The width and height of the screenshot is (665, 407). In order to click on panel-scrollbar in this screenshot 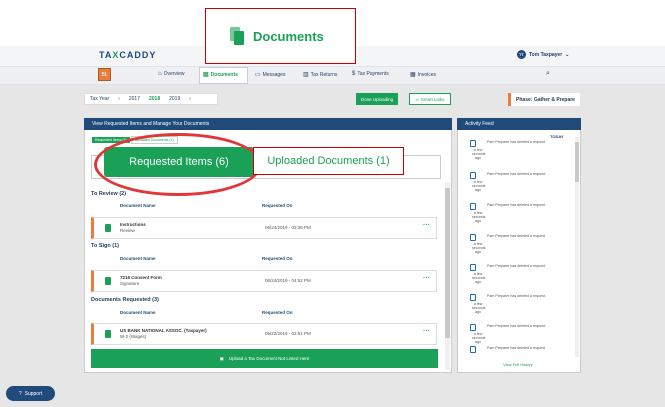, I will do `click(447, 276)`.